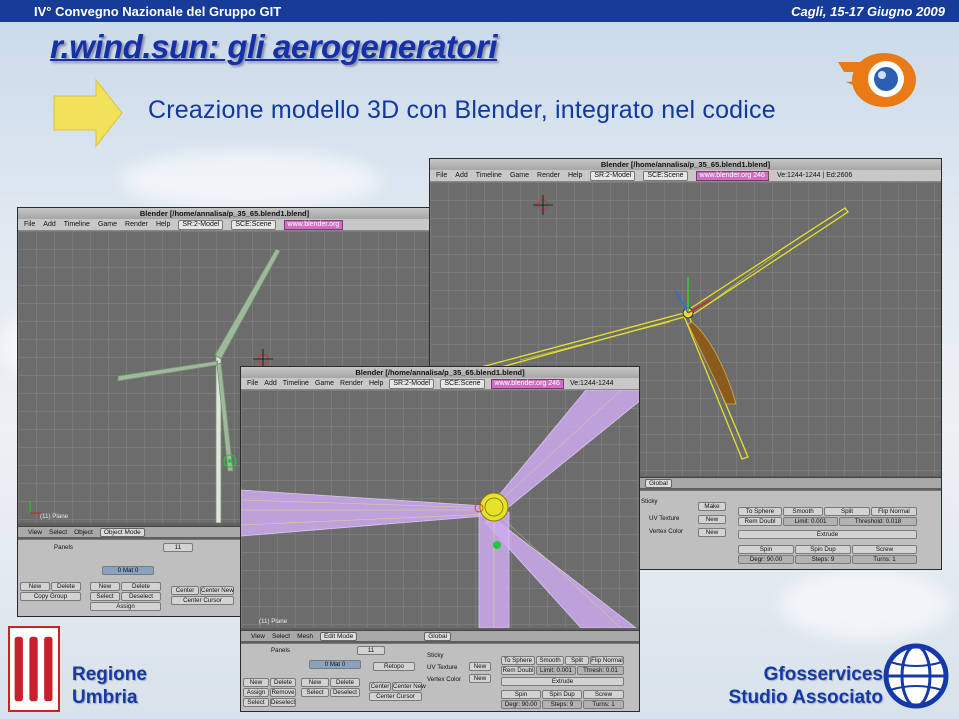  I want to click on remove-button: Remove, so click(283, 692).